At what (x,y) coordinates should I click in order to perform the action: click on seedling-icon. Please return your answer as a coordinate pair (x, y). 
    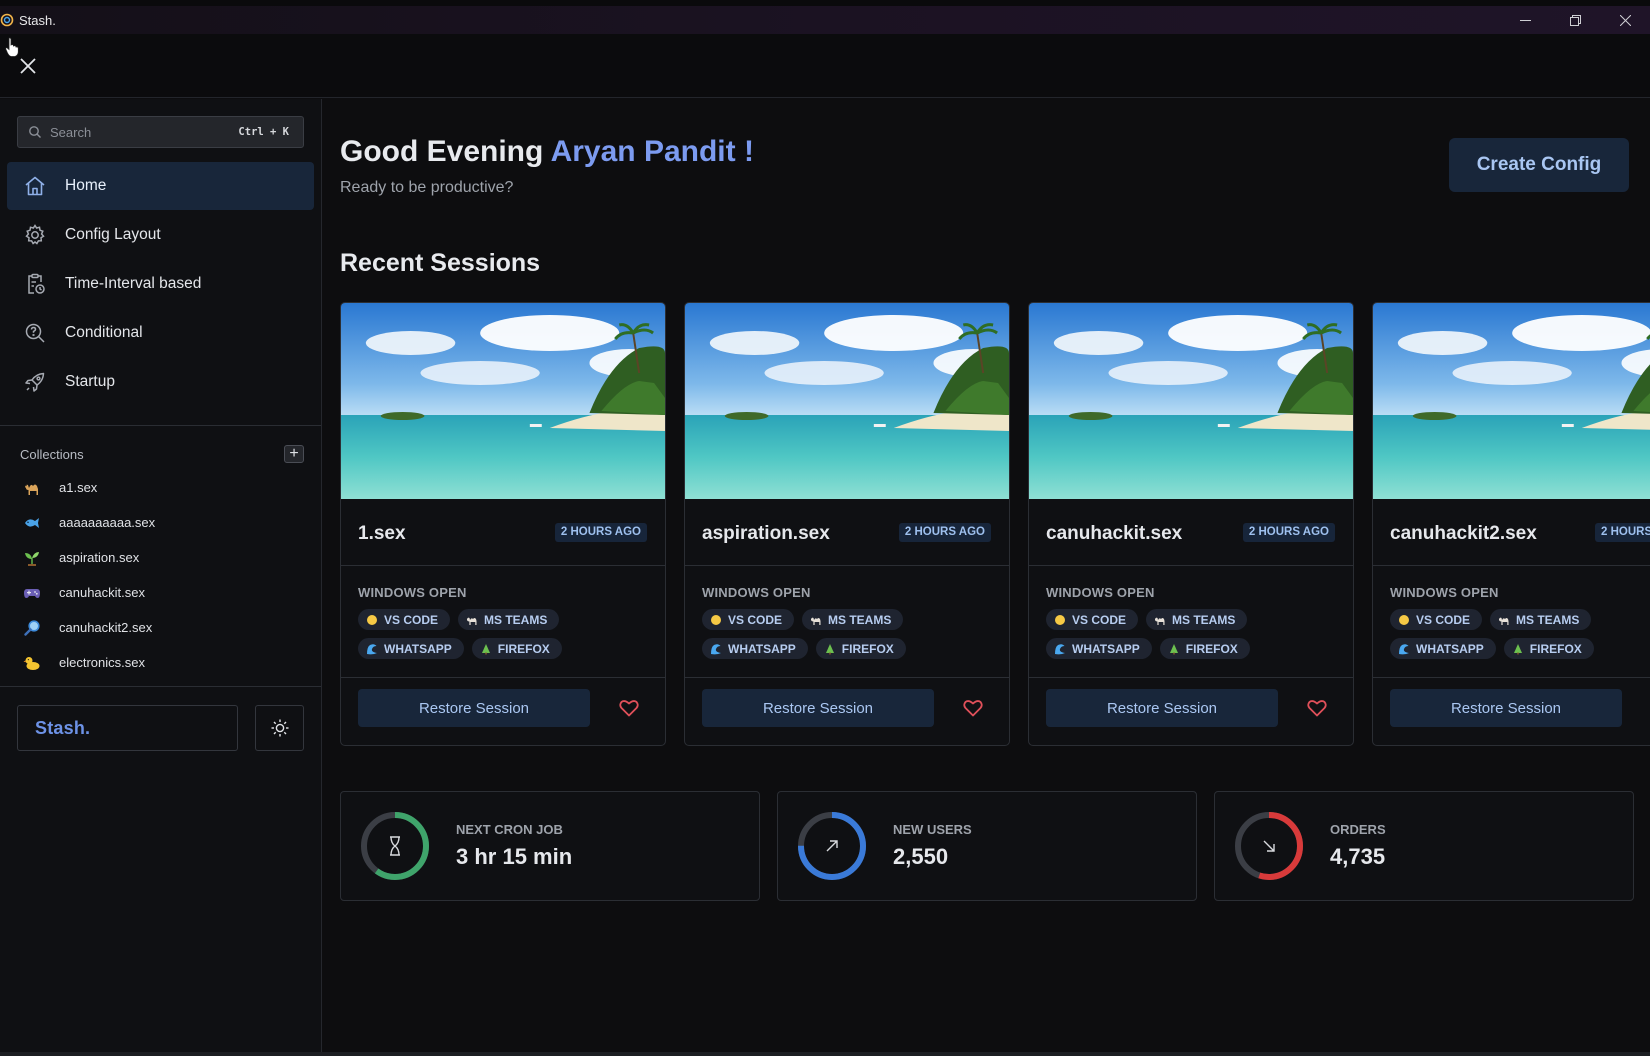
    Looking at the image, I should click on (32, 558).